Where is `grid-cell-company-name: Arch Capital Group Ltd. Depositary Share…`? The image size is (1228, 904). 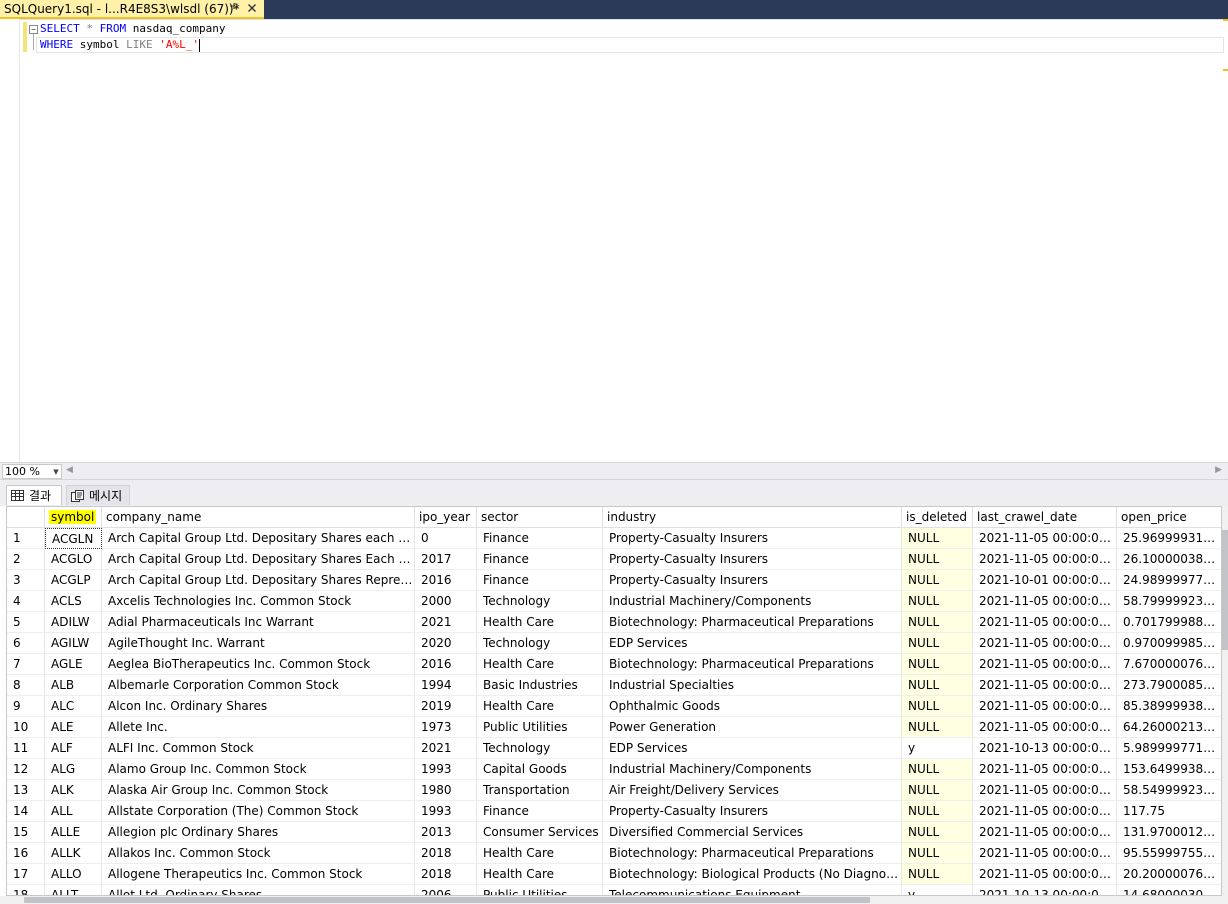 grid-cell-company-name: Arch Capital Group Ltd. Depositary Share… is located at coordinates (258, 580).